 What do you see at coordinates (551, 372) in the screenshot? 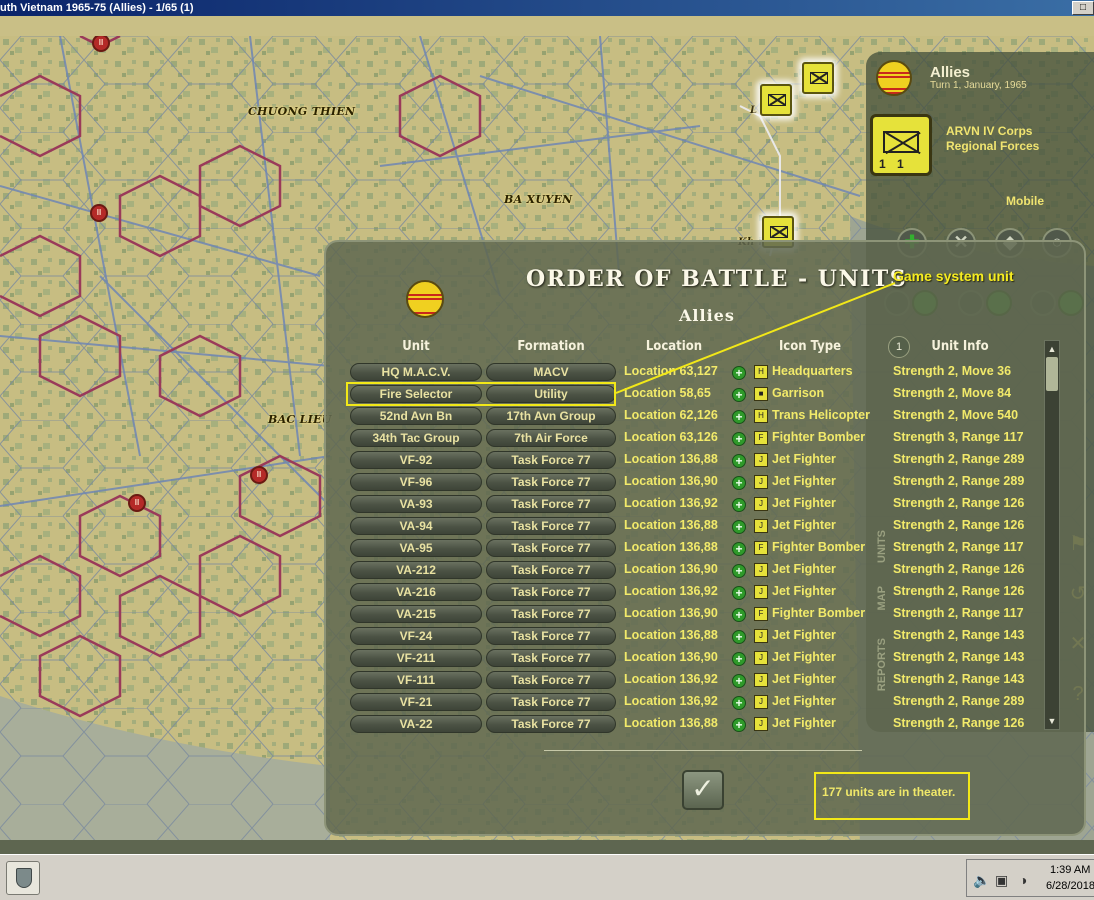
I see `formation-button: MACV` at bounding box center [551, 372].